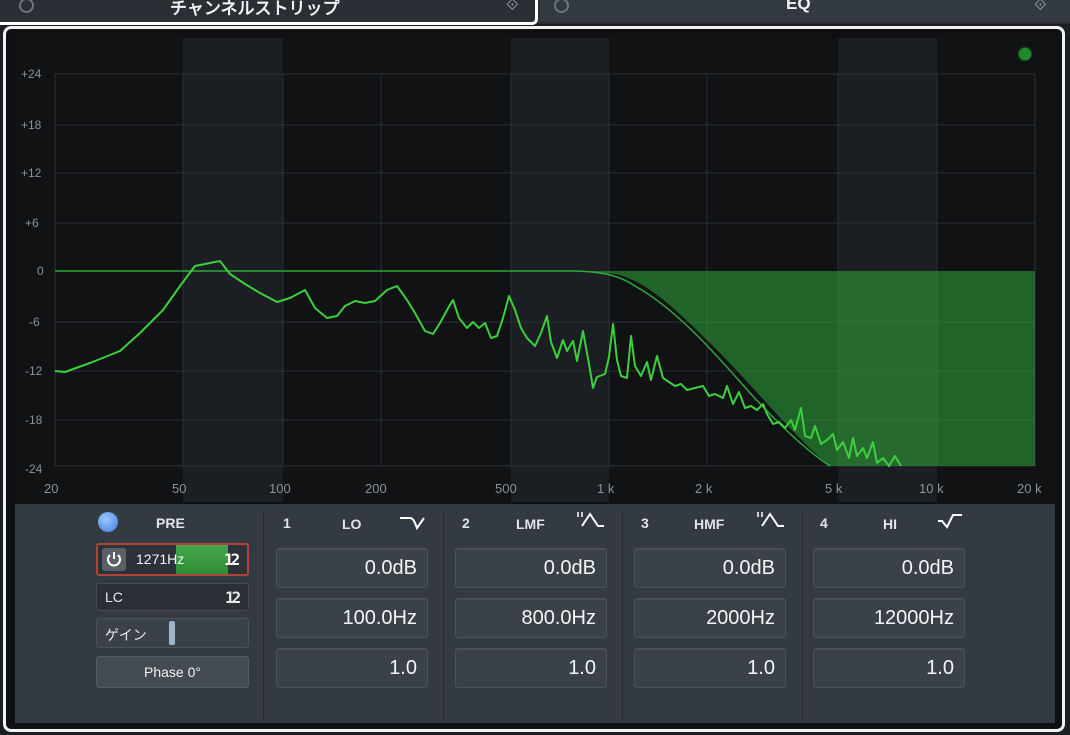  What do you see at coordinates (710, 568) in the screenshot?
I see `band-3-gain: 0.0dB` at bounding box center [710, 568].